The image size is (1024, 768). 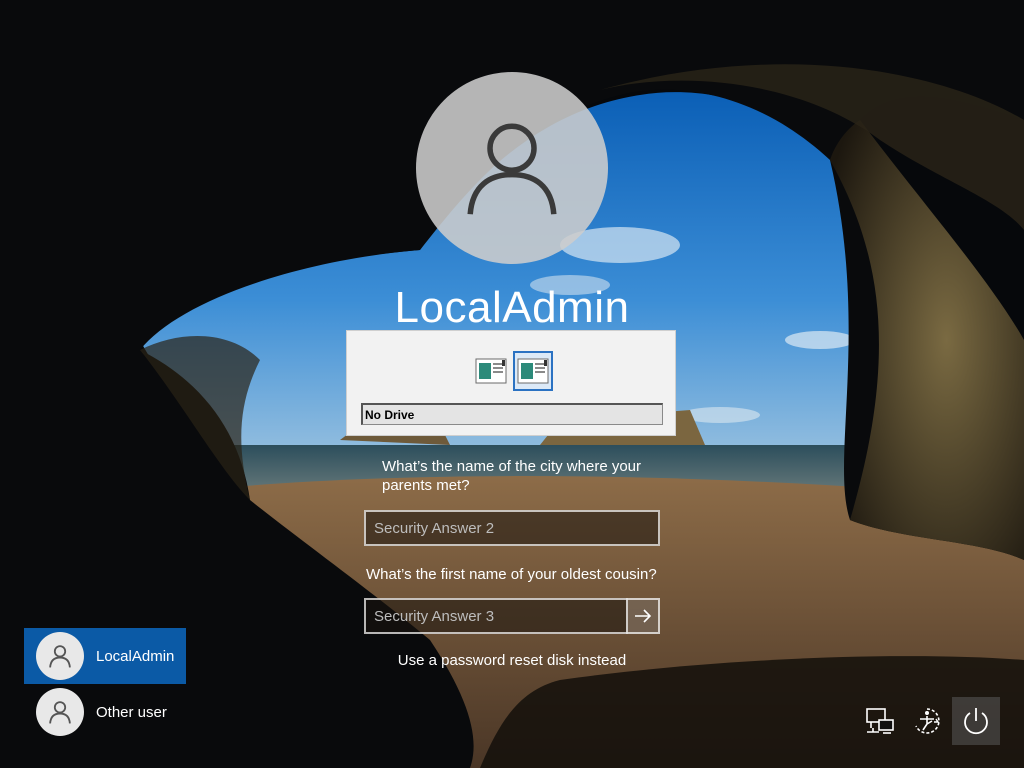 I want to click on user-tile-other-user: Other user, so click(x=105, y=712).